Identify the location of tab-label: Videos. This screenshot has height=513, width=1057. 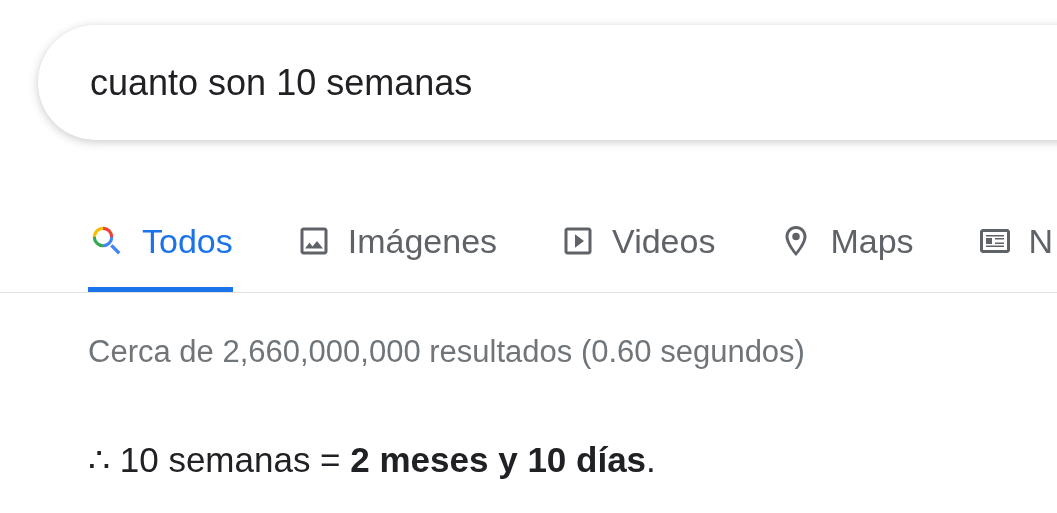
(664, 241).